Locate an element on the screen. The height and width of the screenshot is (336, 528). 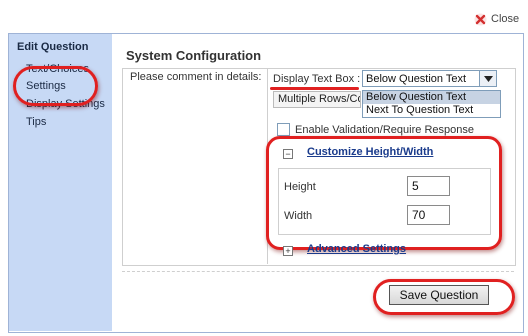
advanced-settings-link: Advanced Settings is located at coordinates (356, 249).